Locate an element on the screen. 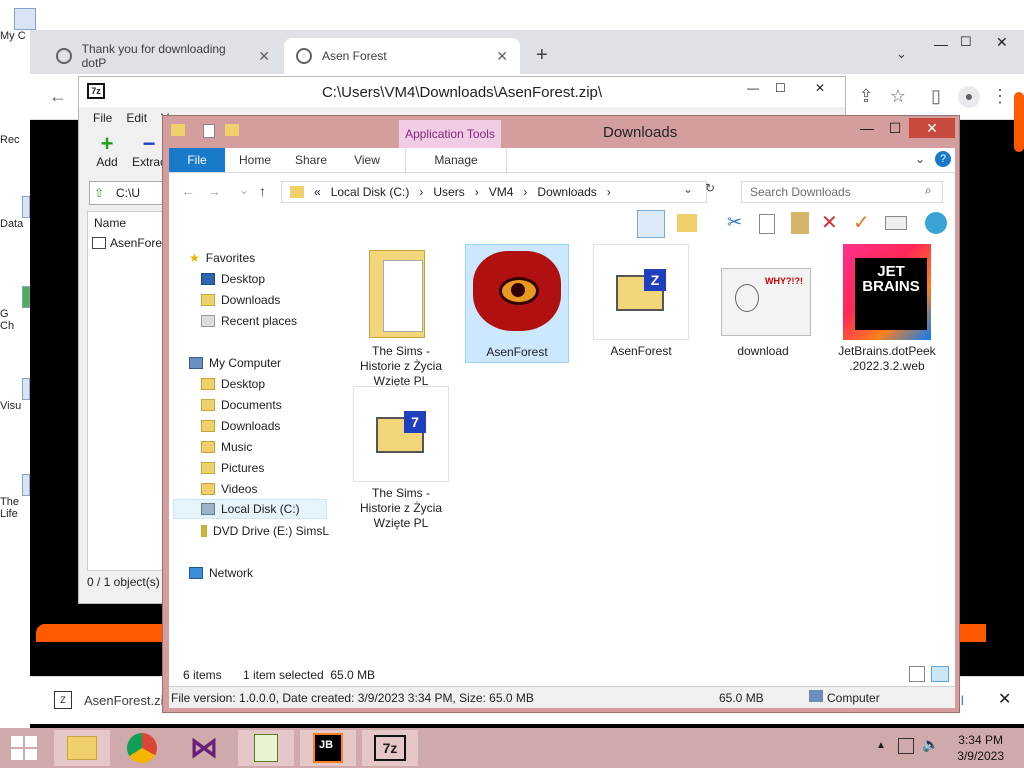 The image size is (1024, 768). volume-icon: 🔈 is located at coordinates (930, 744).